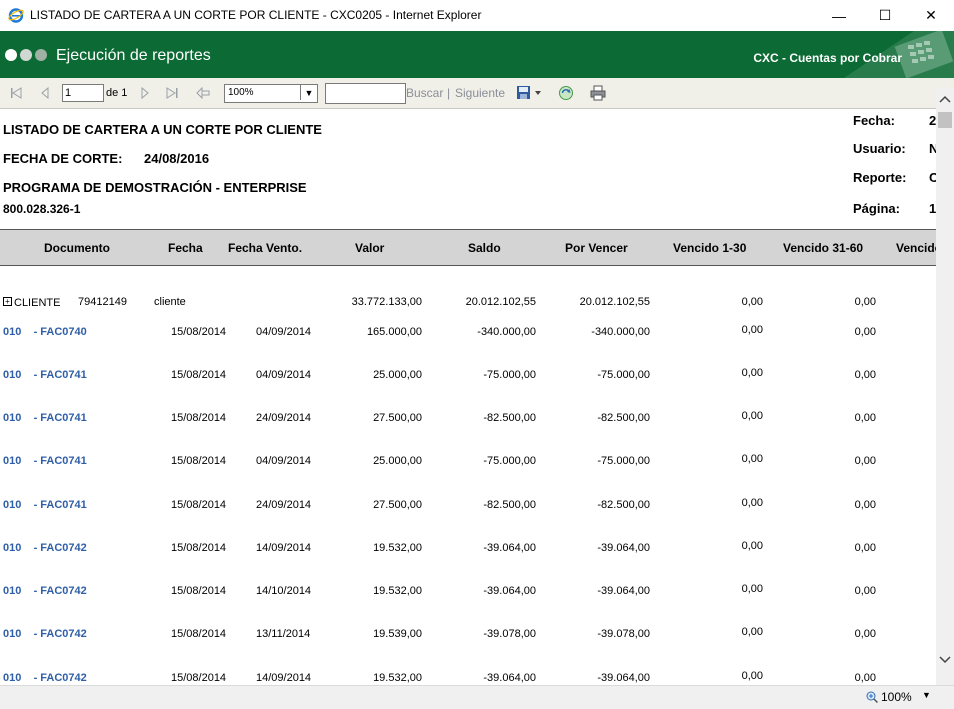 This screenshot has height=709, width=954. Describe the element at coordinates (397, 418) in the screenshot. I see `row-valor: 27.500,00` at that location.